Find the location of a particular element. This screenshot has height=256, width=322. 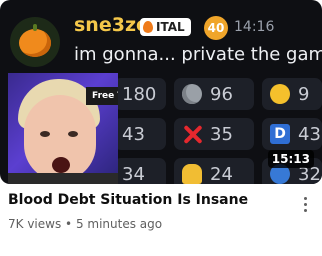

reaction-count: 9 is located at coordinates (304, 94).